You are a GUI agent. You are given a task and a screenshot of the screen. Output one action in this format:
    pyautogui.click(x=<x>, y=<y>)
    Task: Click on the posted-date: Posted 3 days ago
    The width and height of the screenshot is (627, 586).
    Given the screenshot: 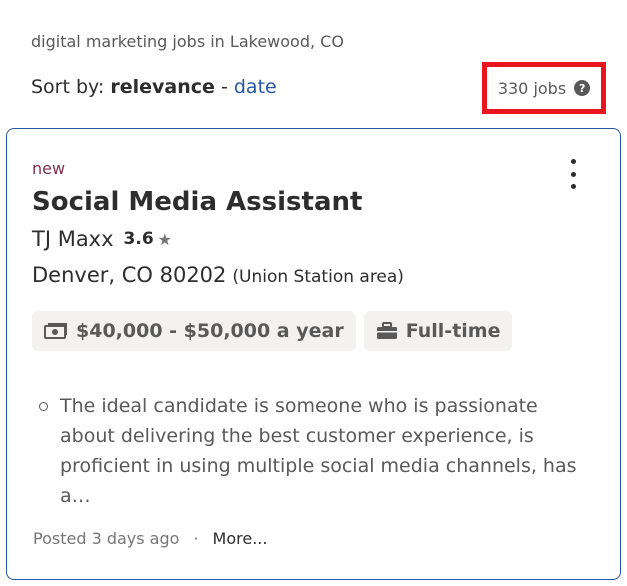 What is the action you would take?
    pyautogui.click(x=106, y=538)
    